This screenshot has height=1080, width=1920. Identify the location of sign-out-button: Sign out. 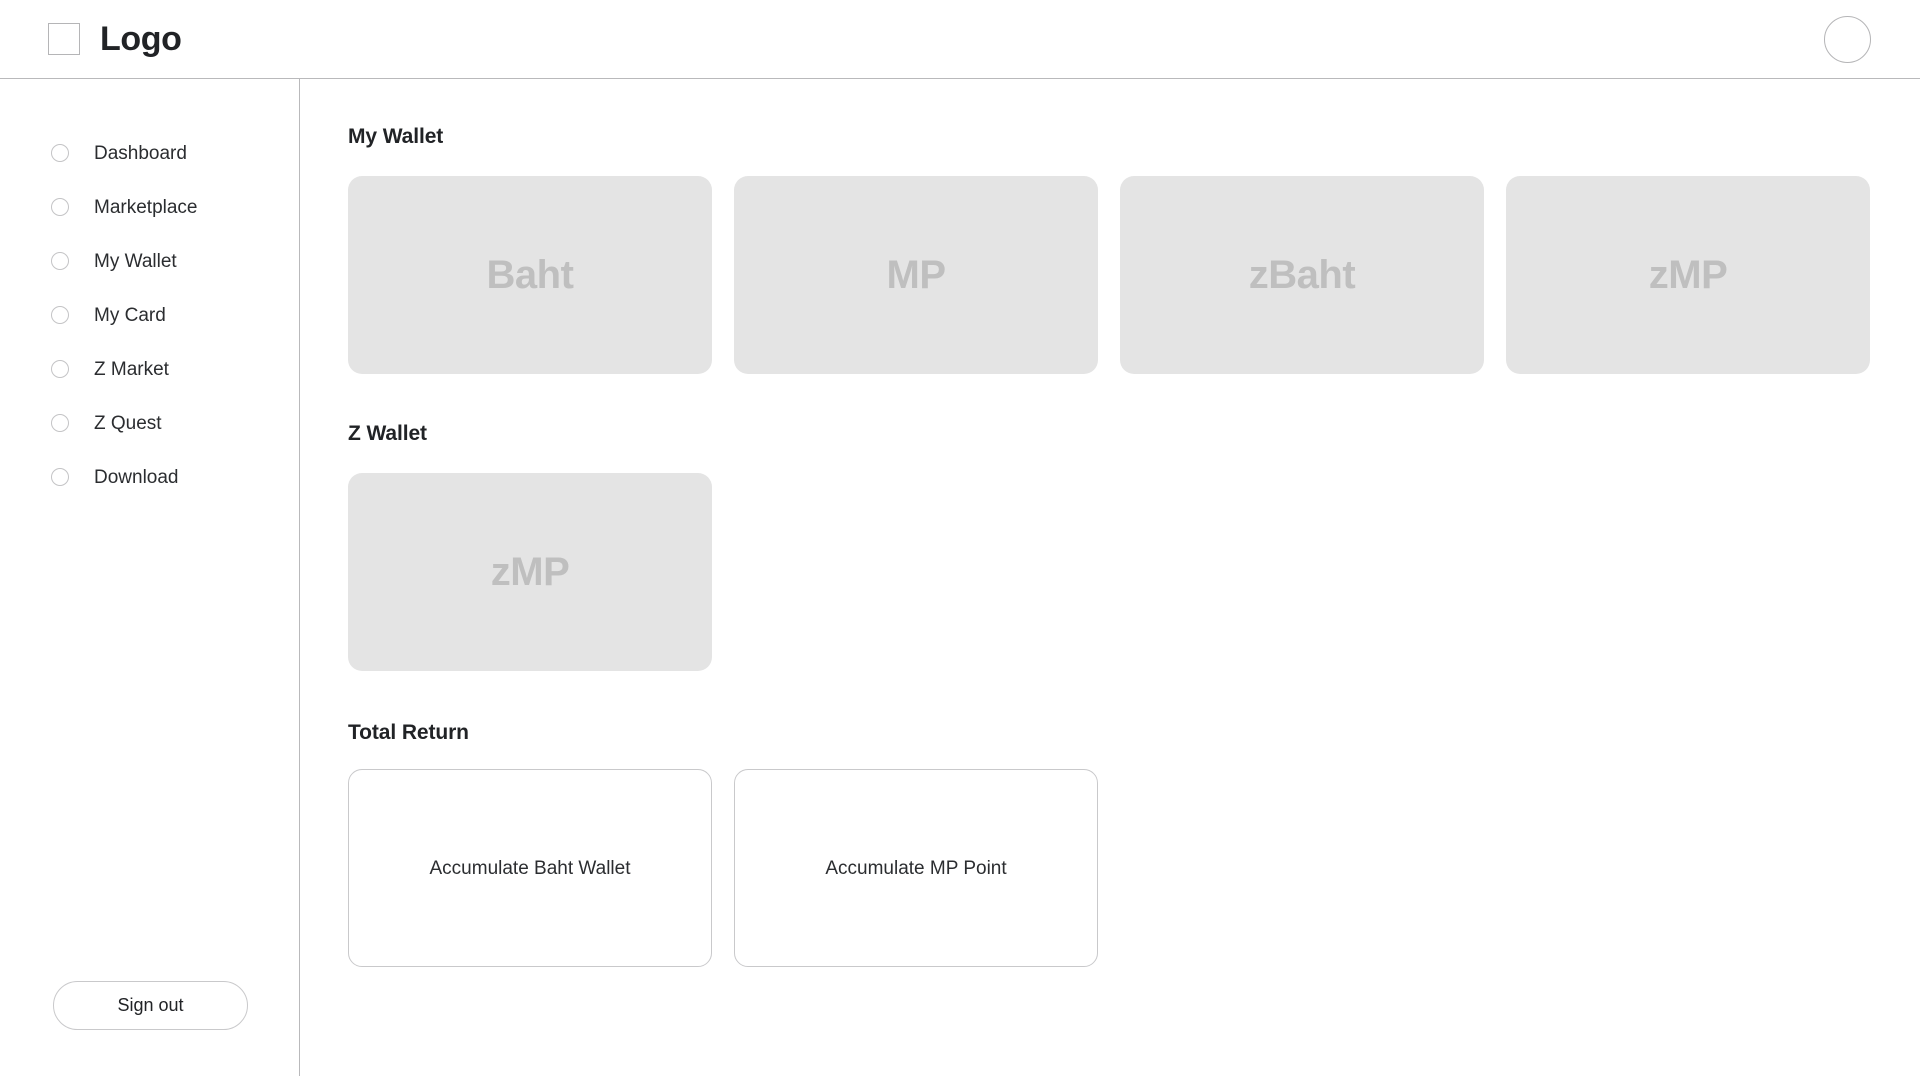
(150, 1005).